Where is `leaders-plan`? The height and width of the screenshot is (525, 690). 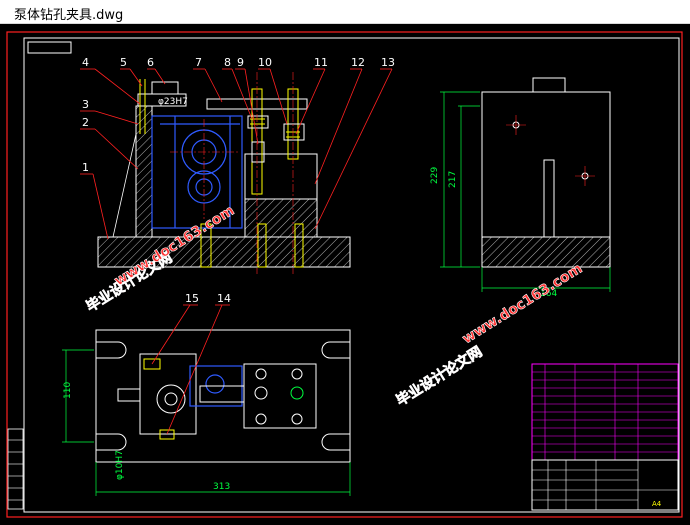
leaders-plan is located at coordinates (190, 369).